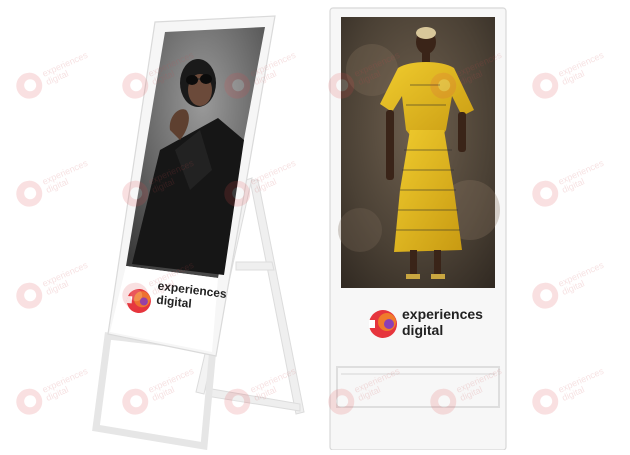  Describe the element at coordinates (381, 322) in the screenshot. I see `logo-spacer` at that location.